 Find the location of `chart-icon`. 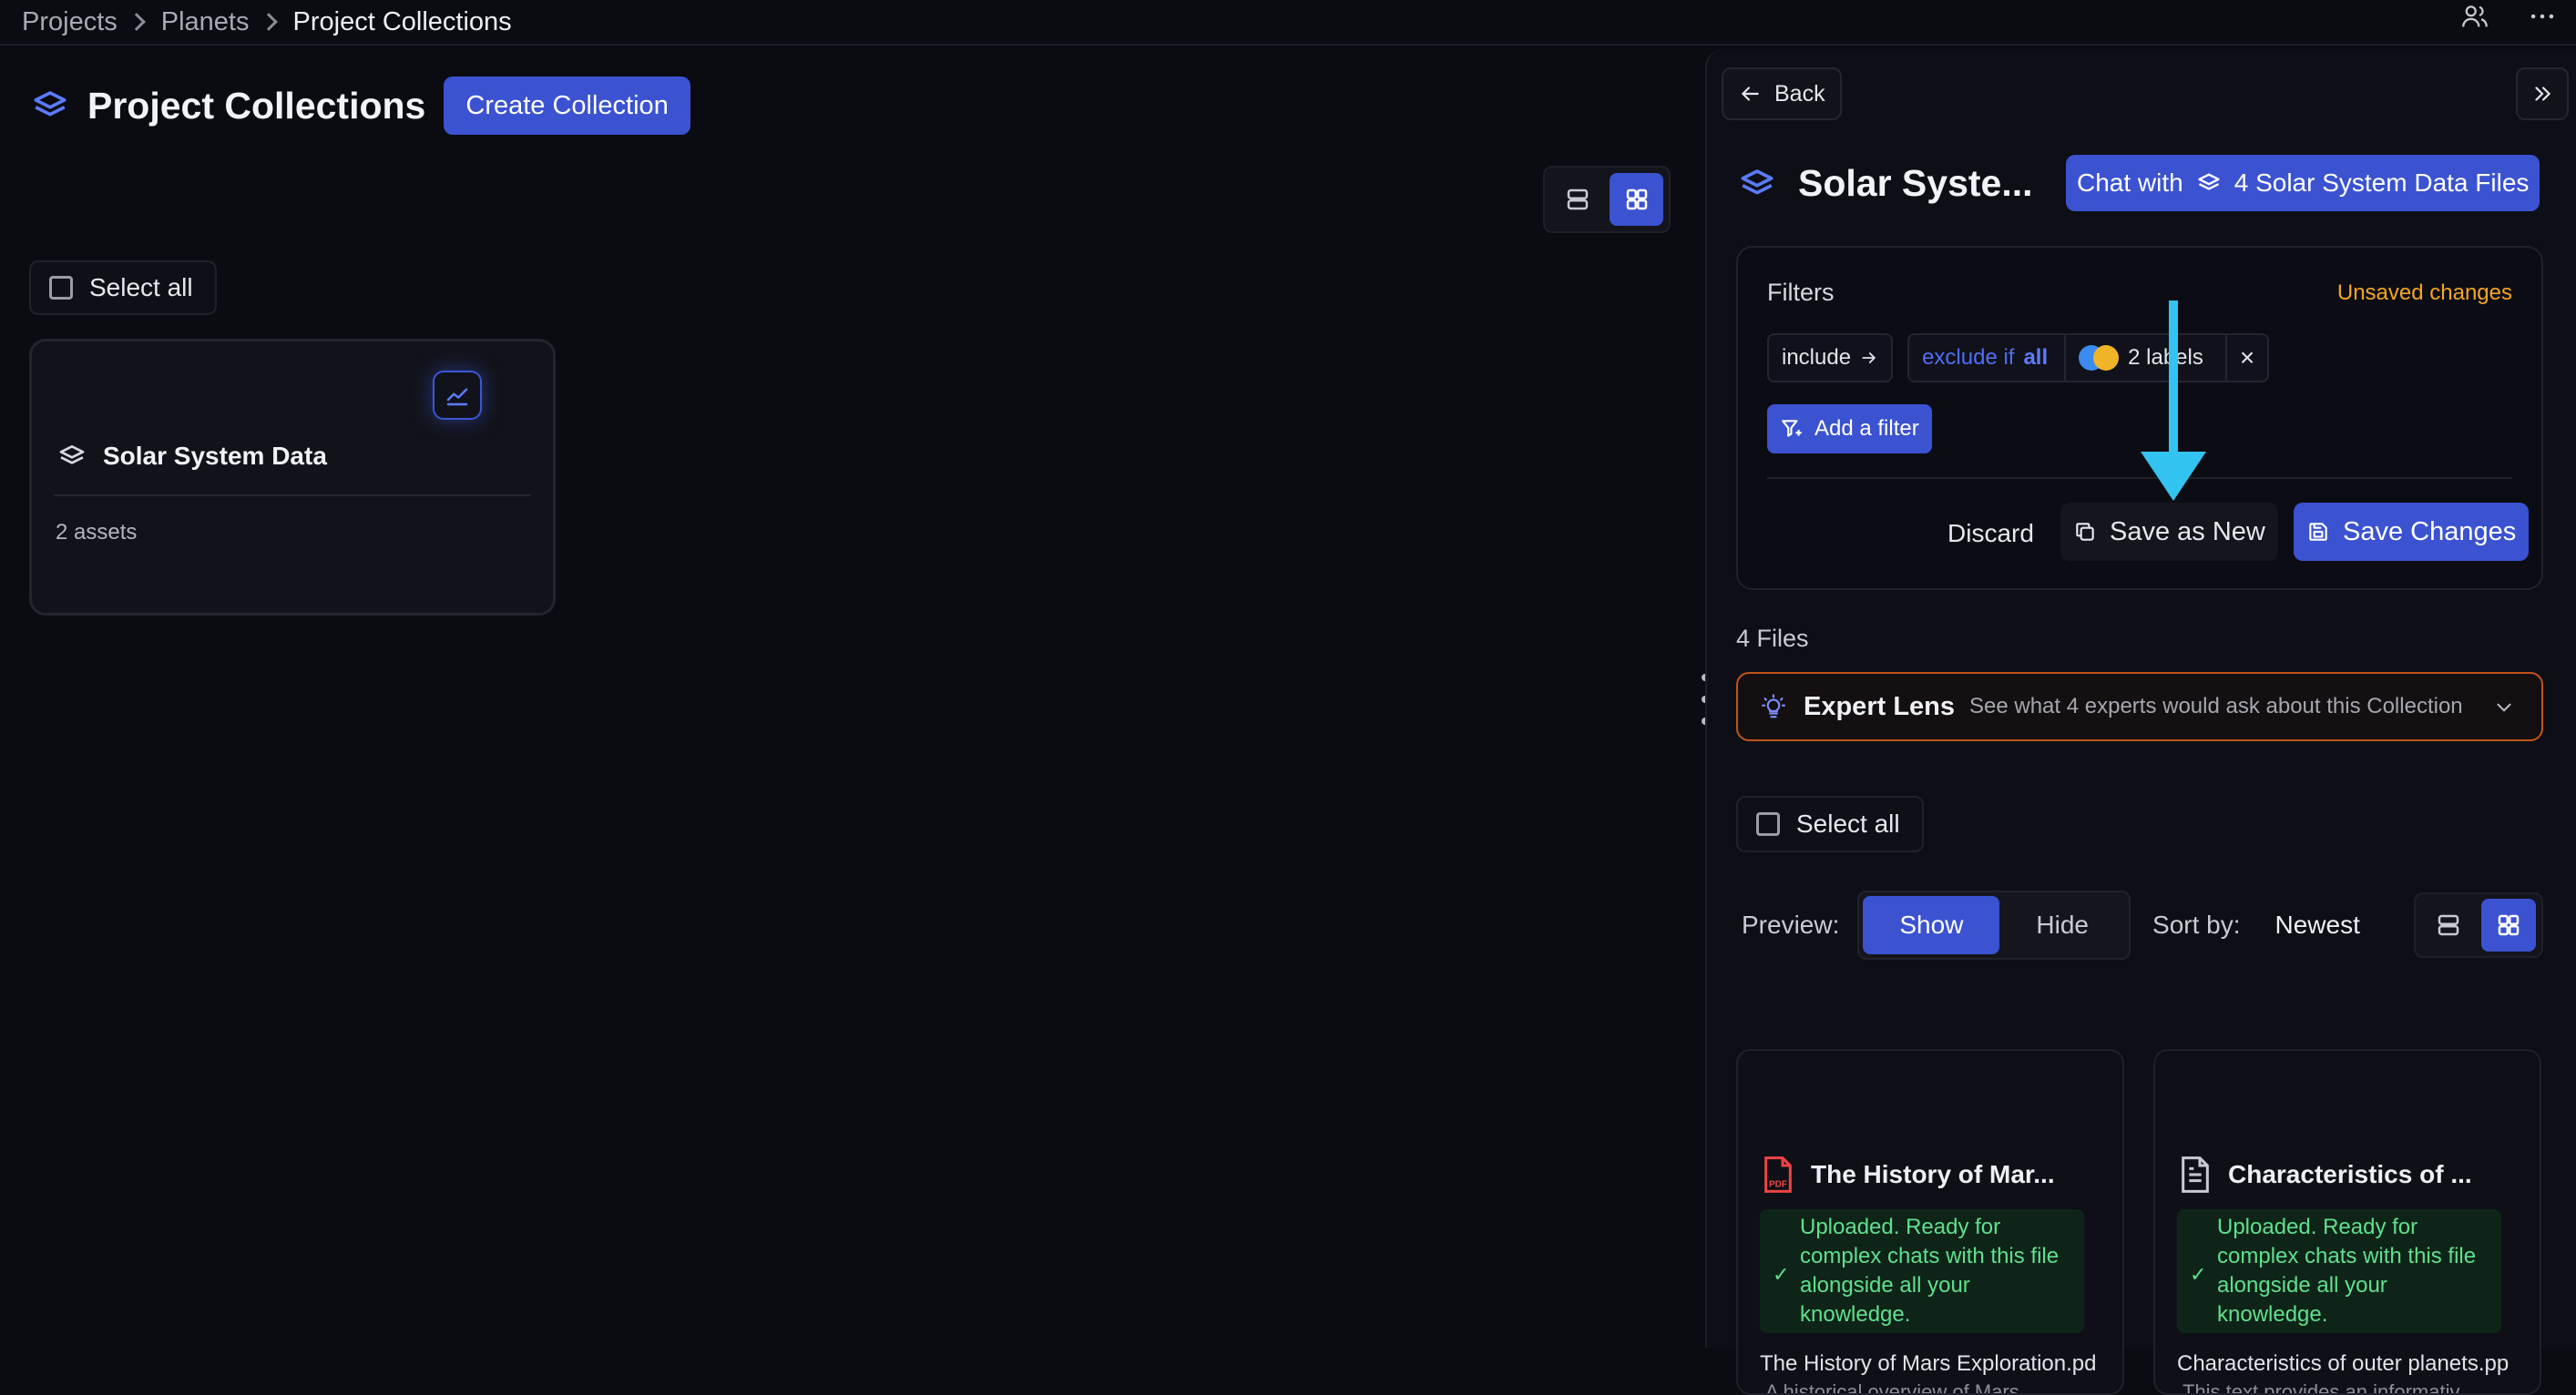

chart-icon is located at coordinates (457, 395).